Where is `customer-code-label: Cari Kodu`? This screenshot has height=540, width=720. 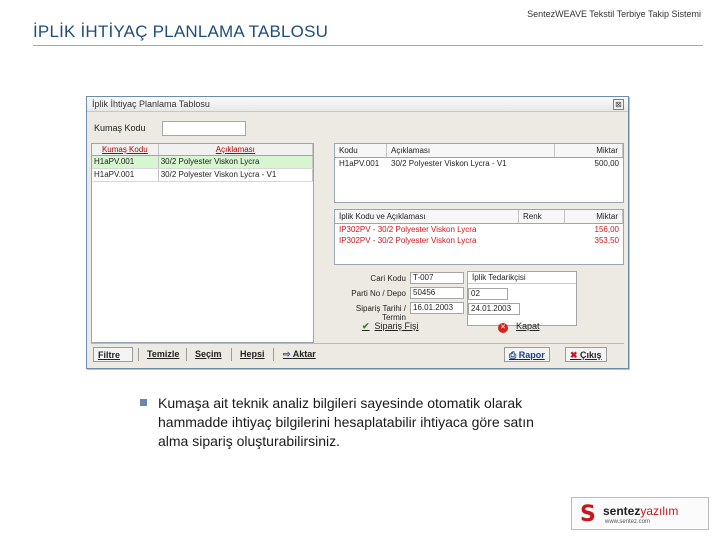
customer-code-label: Cari Kodu is located at coordinates (388, 278).